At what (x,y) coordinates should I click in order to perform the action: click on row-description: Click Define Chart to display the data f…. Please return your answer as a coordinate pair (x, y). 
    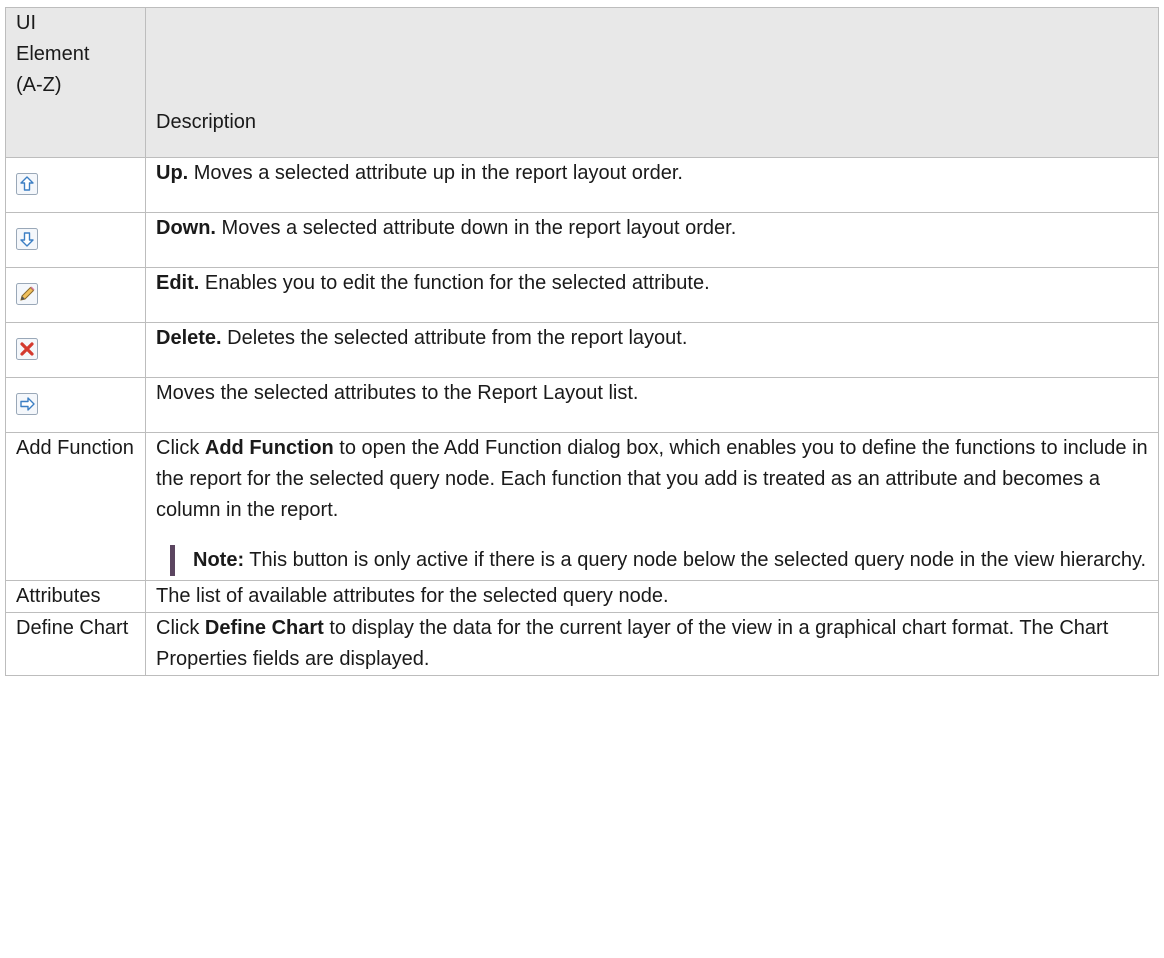
    Looking at the image, I should click on (652, 644).